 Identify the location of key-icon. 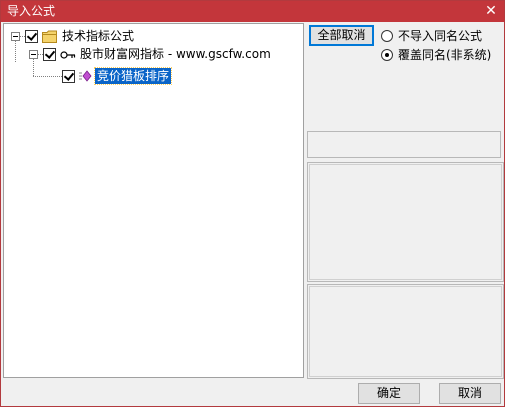
(68, 54).